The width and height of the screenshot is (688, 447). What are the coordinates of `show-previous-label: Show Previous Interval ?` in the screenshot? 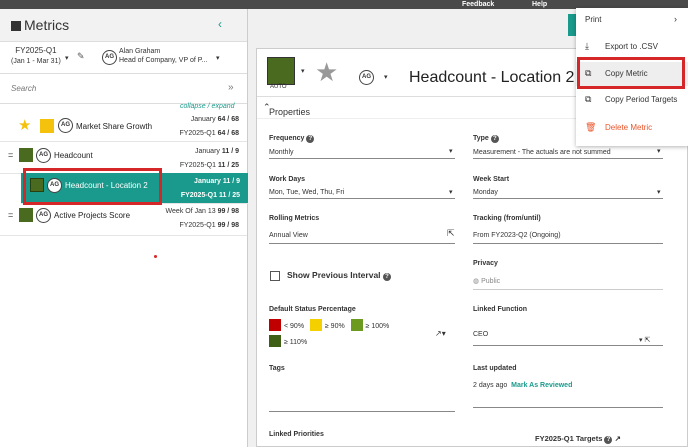 It's located at (339, 275).